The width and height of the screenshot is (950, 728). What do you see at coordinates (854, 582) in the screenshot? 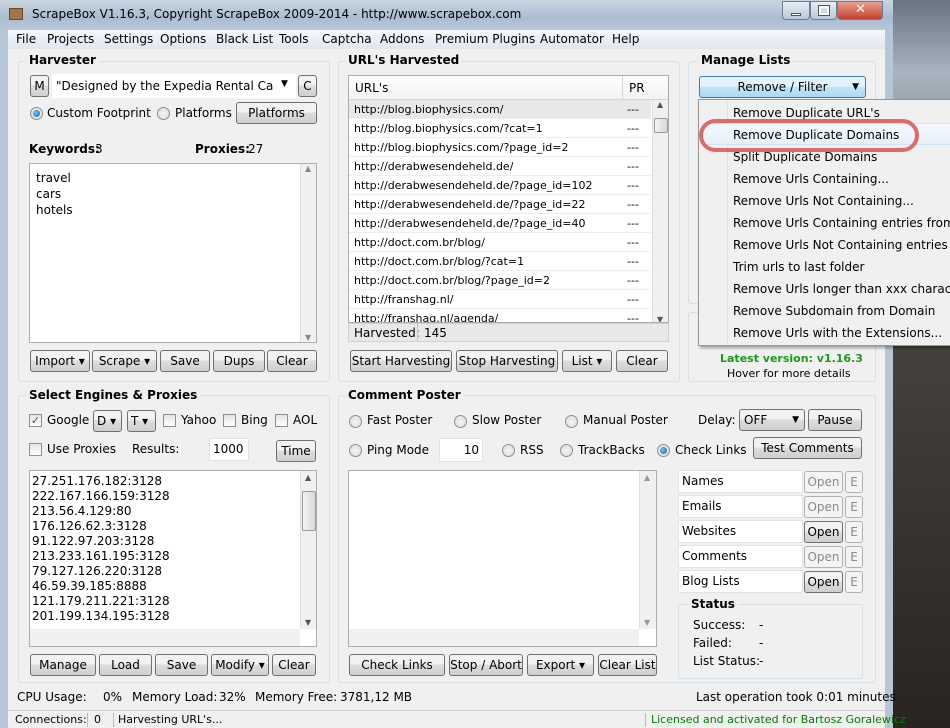
I see `edit-blog-lists-button: E` at bounding box center [854, 582].